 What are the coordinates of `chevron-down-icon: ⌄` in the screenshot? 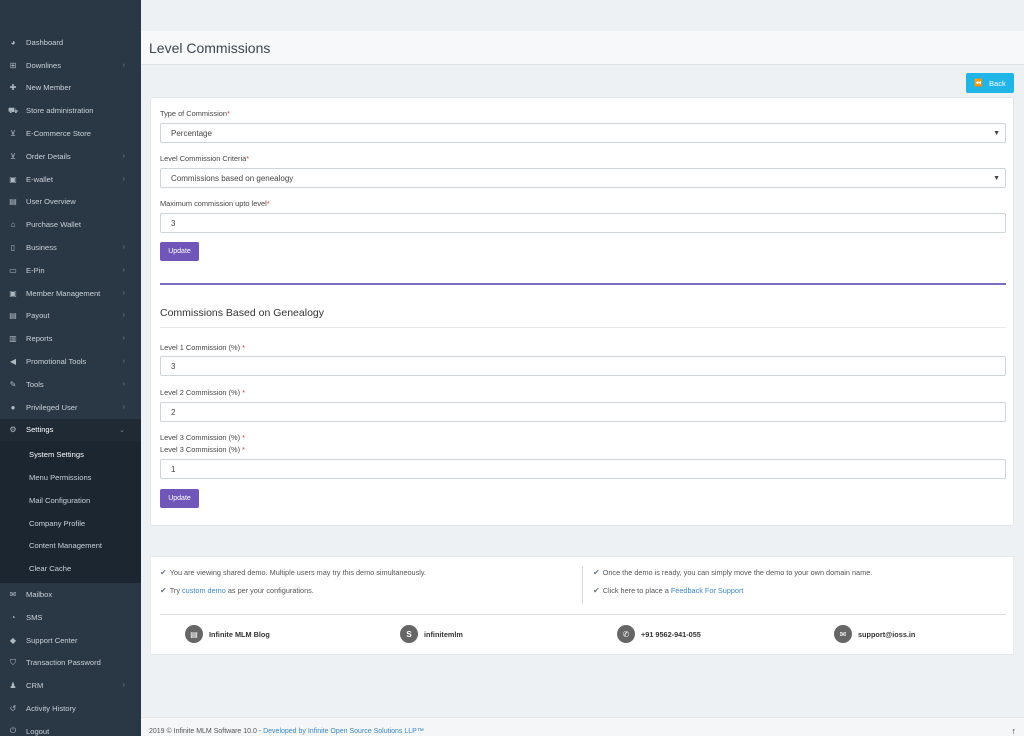 It's located at (122, 430).